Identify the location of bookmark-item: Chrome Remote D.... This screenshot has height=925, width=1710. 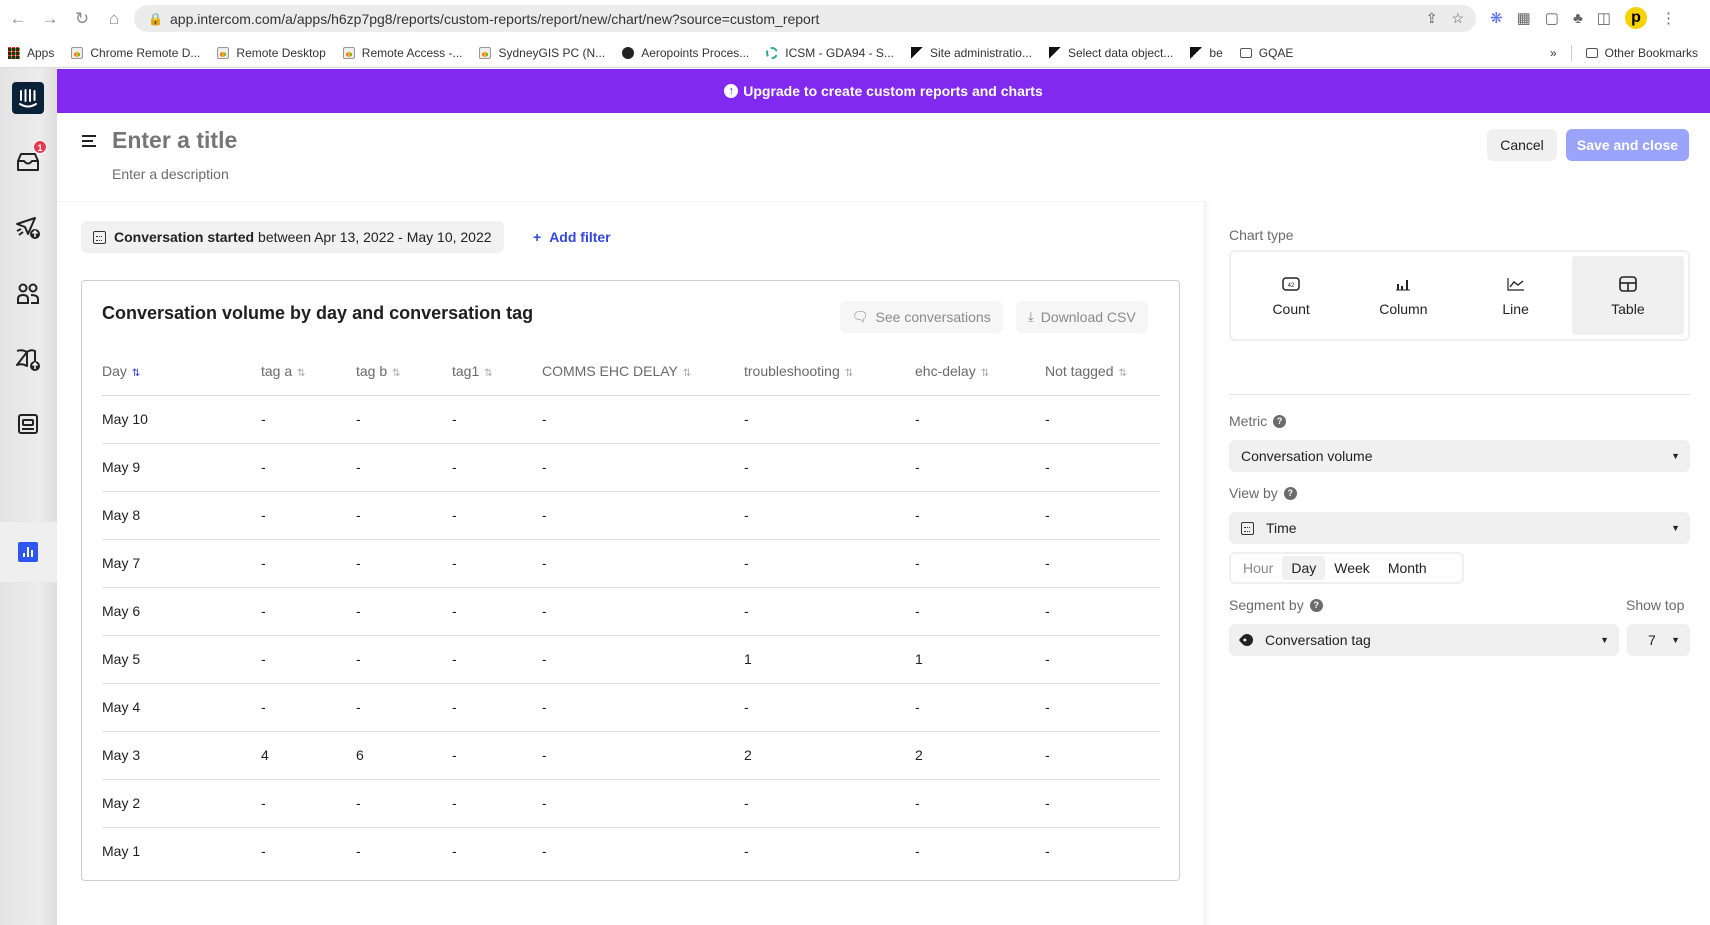
(135, 53).